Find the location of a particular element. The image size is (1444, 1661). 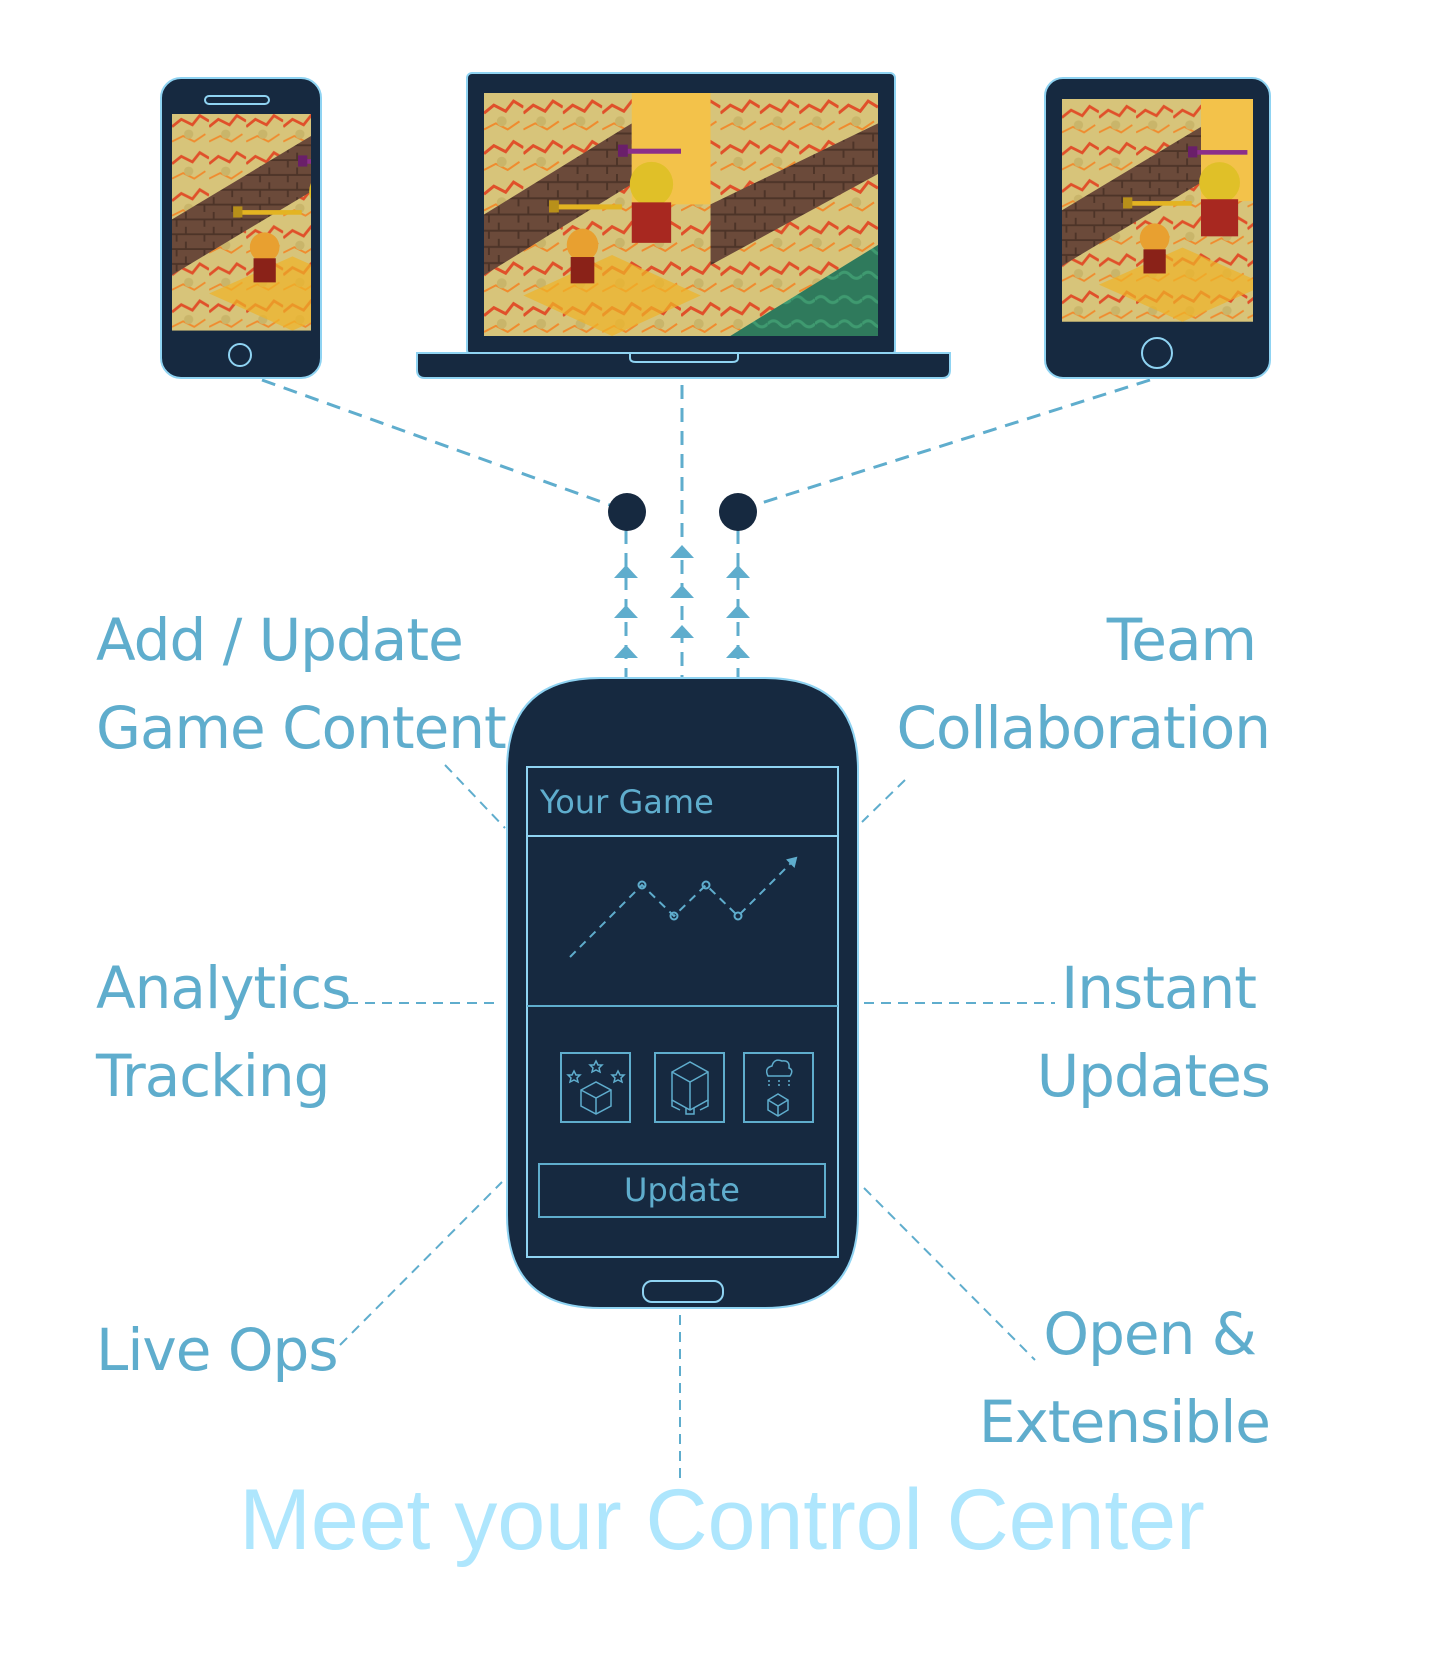

feature-line: Team is located at coordinates (1181, 640).